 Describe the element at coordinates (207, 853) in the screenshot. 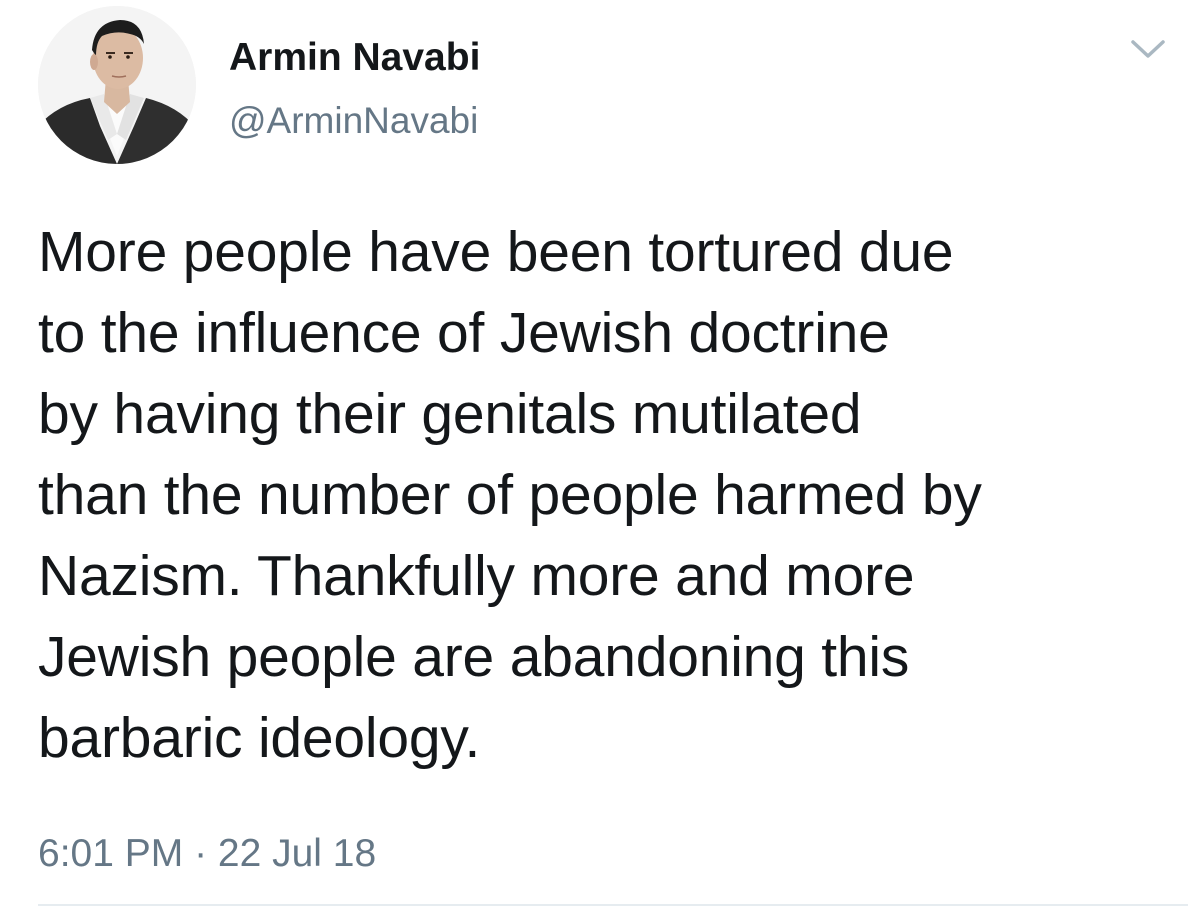

I see `tweet-timestamp: 6:01 PM · 22 Jul 18` at that location.